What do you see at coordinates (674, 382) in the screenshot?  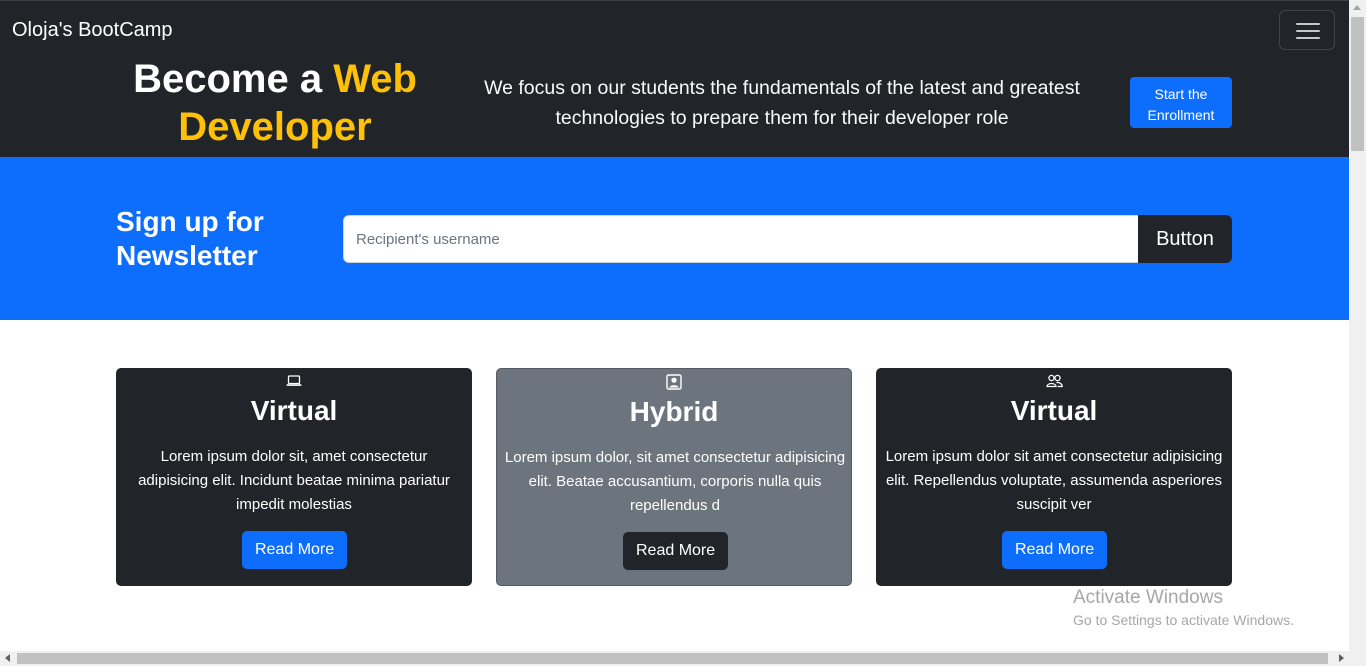 I see `person-square-icon` at bounding box center [674, 382].